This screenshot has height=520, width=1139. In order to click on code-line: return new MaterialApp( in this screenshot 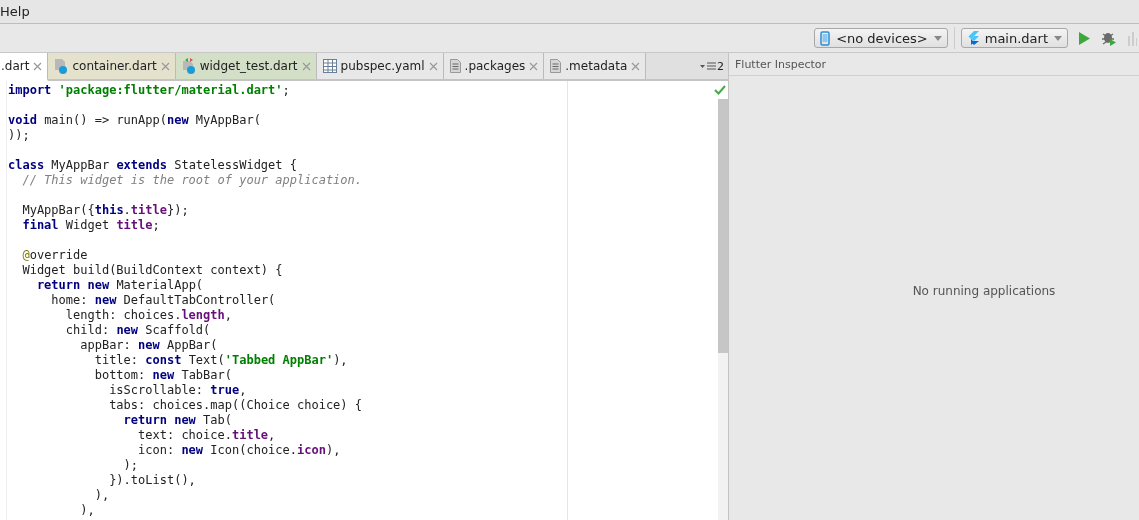, I will do `click(119, 285)`.